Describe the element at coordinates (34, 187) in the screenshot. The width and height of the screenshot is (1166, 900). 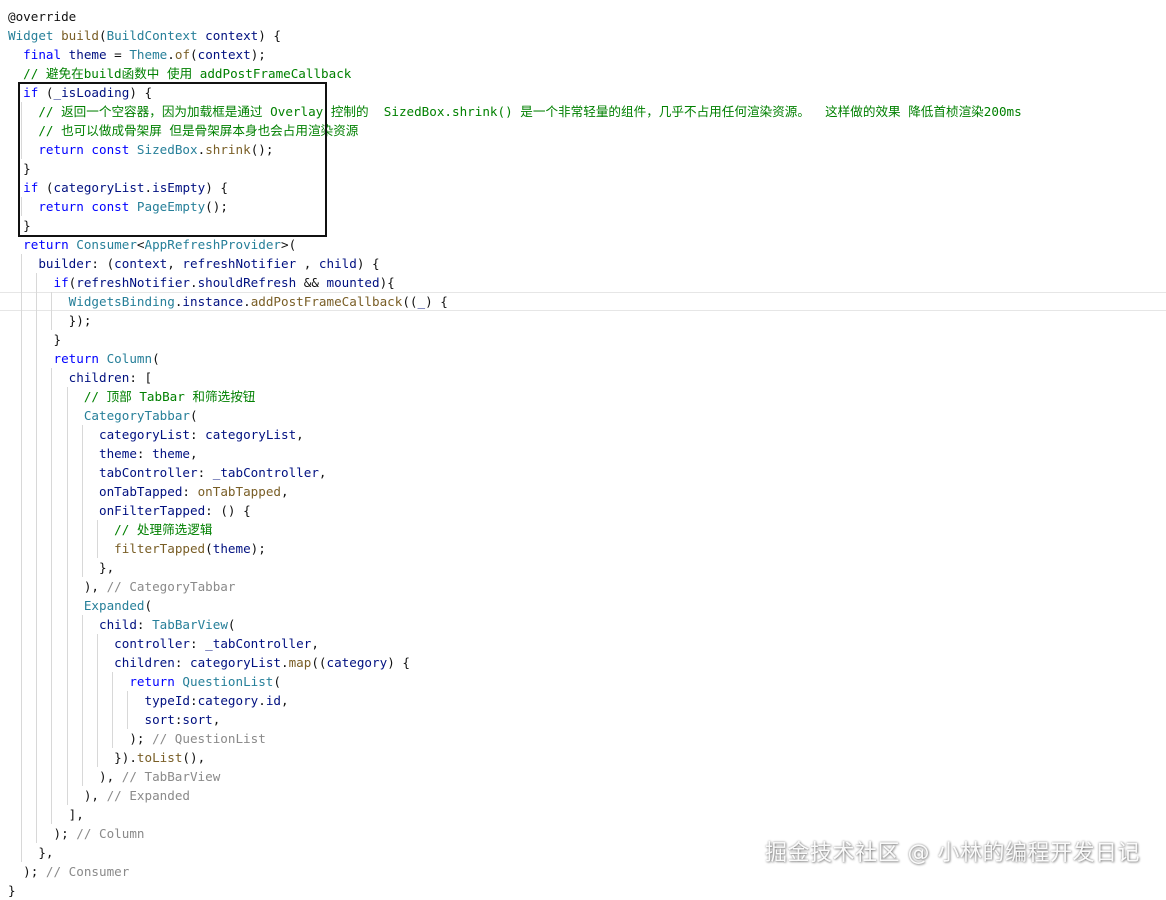
I see `code-token: if` at that location.